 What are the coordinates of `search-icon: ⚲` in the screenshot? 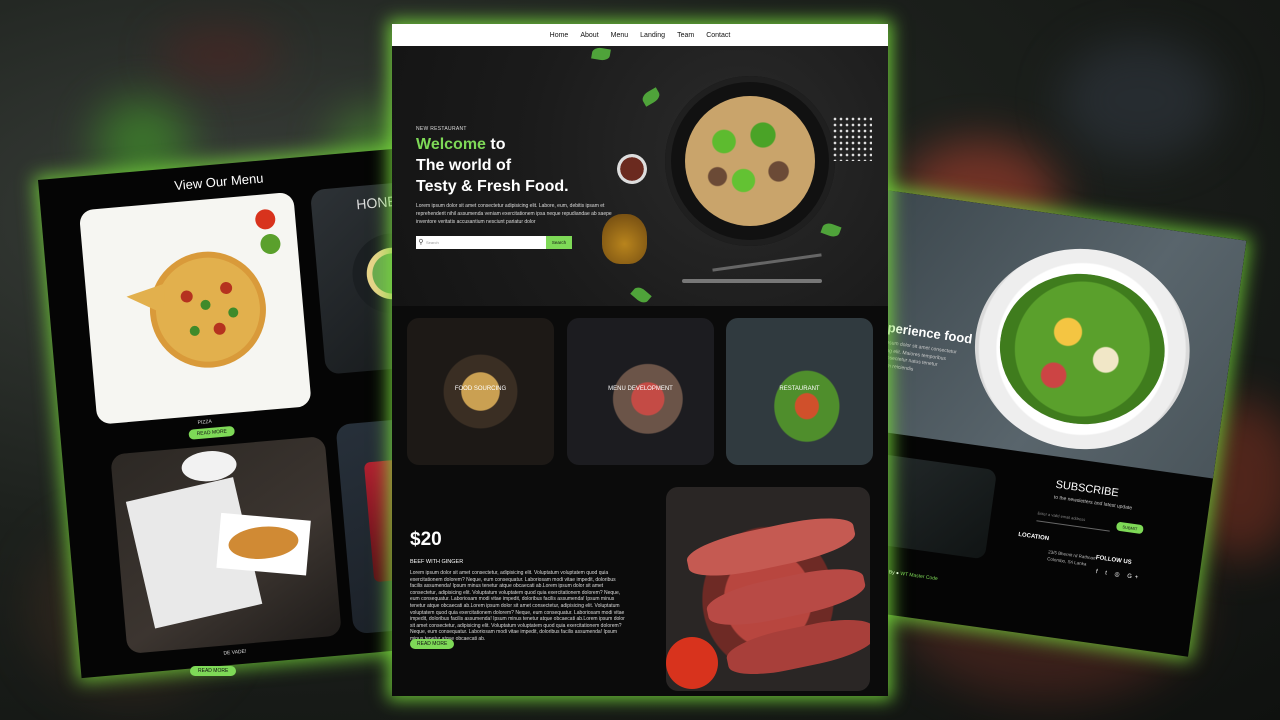 It's located at (421, 242).